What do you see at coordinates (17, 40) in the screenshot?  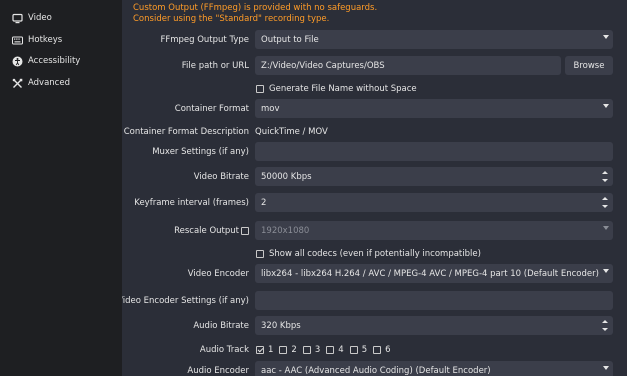 I see `keyboard-icon` at bounding box center [17, 40].